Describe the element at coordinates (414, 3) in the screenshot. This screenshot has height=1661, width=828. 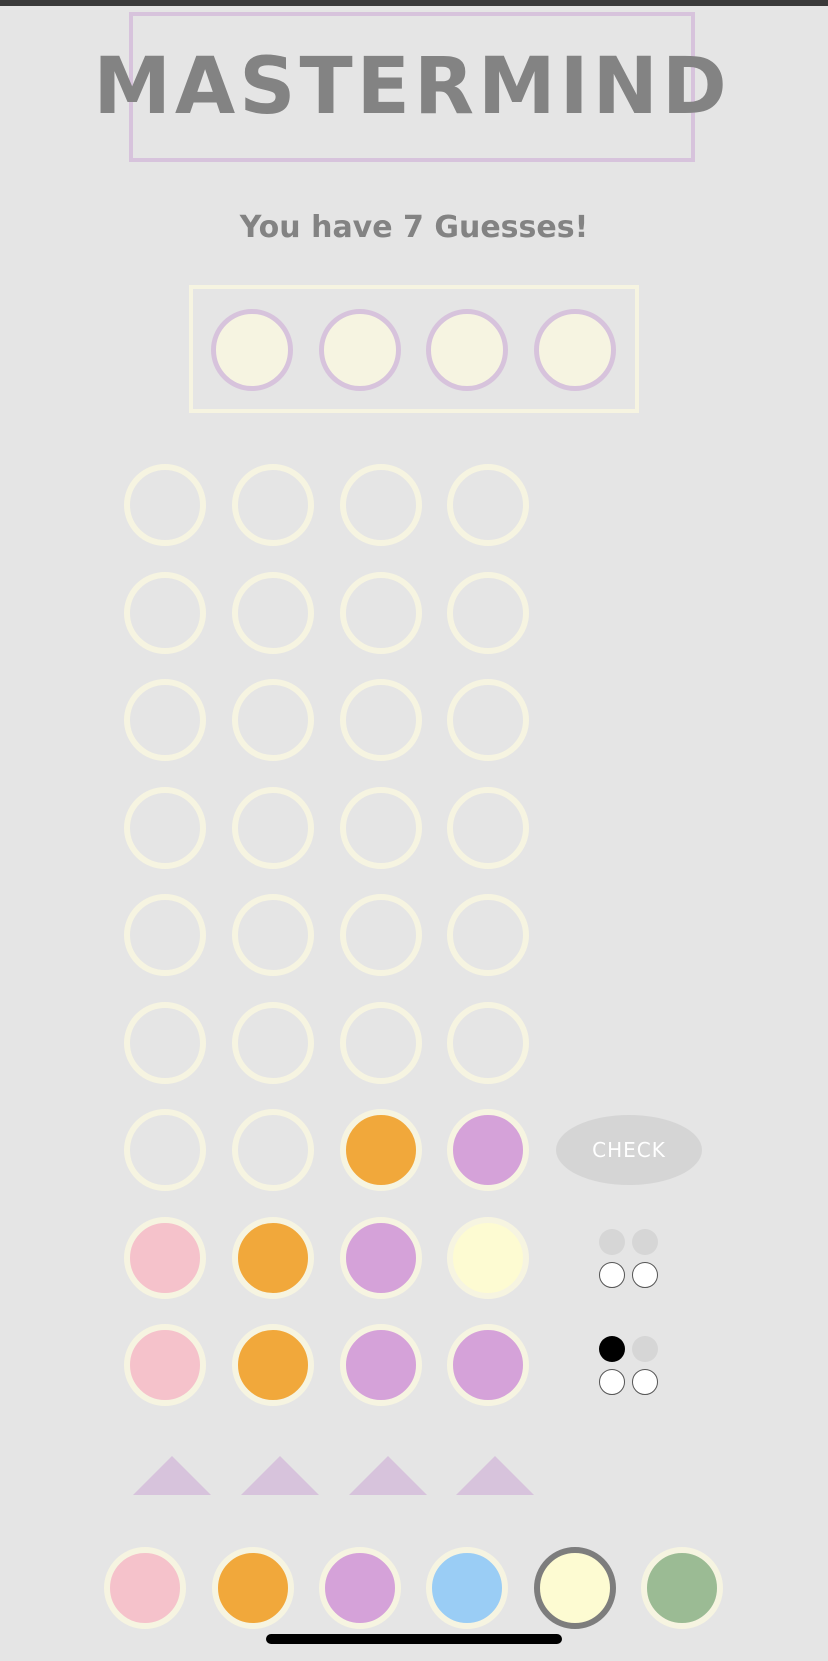
I see `status-bar-edge` at that location.